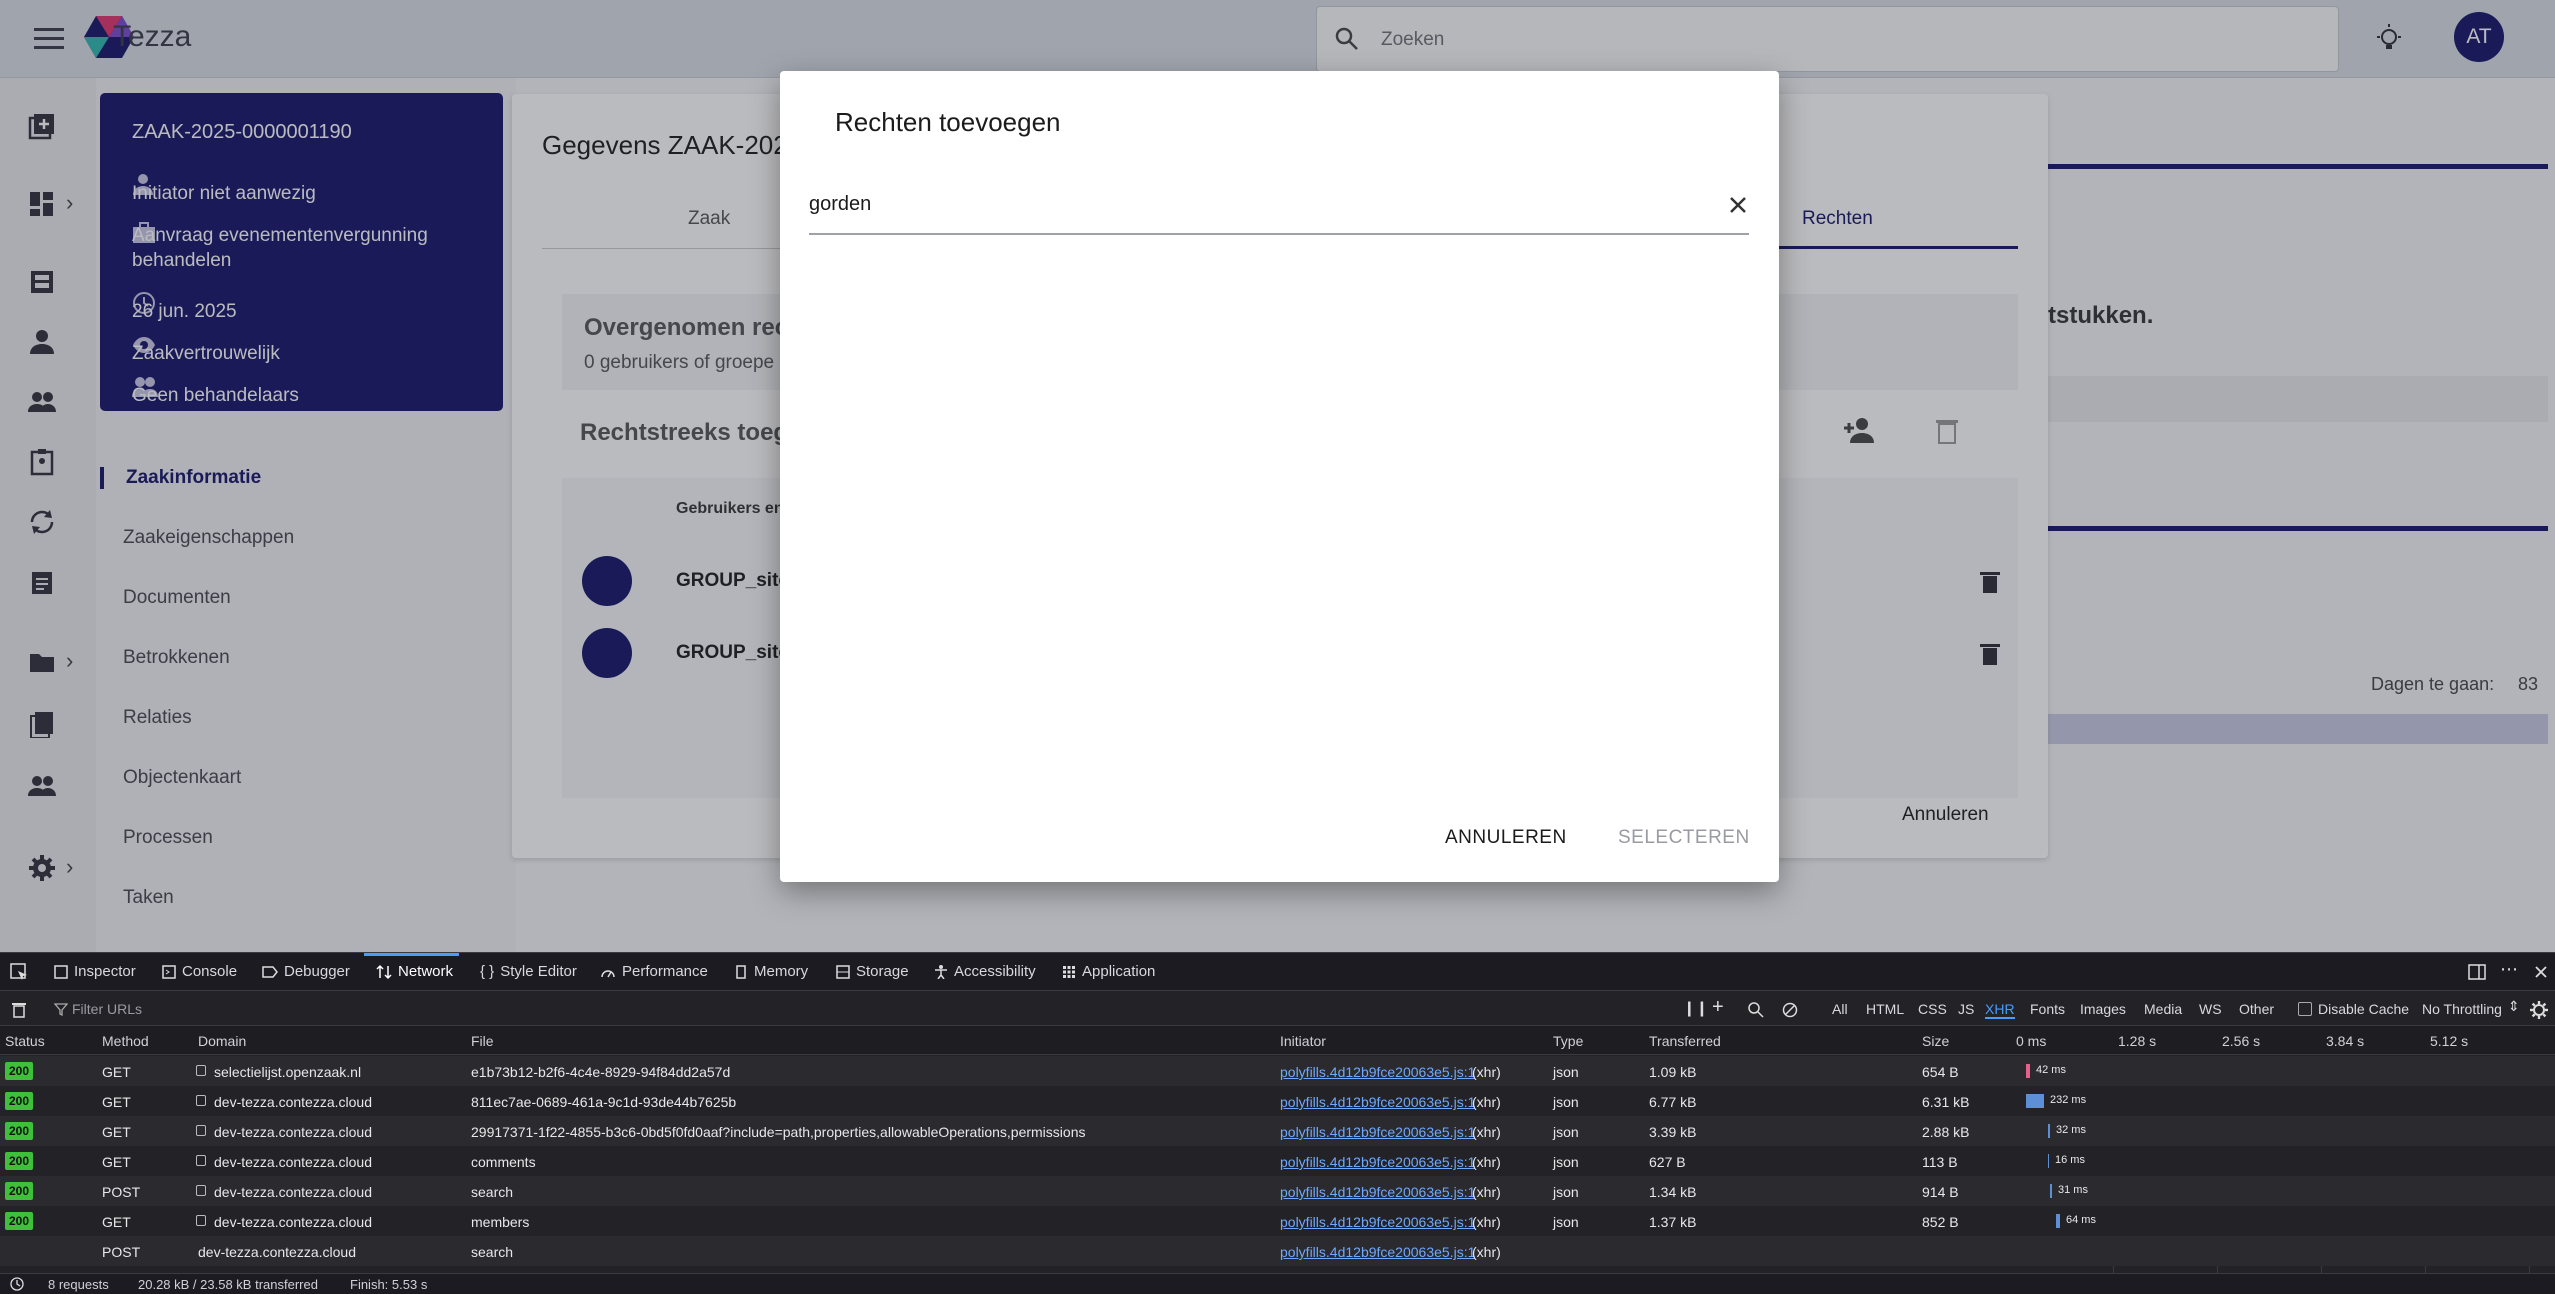  I want to click on timeline-tick: 2.56 s, so click(2241, 1041).